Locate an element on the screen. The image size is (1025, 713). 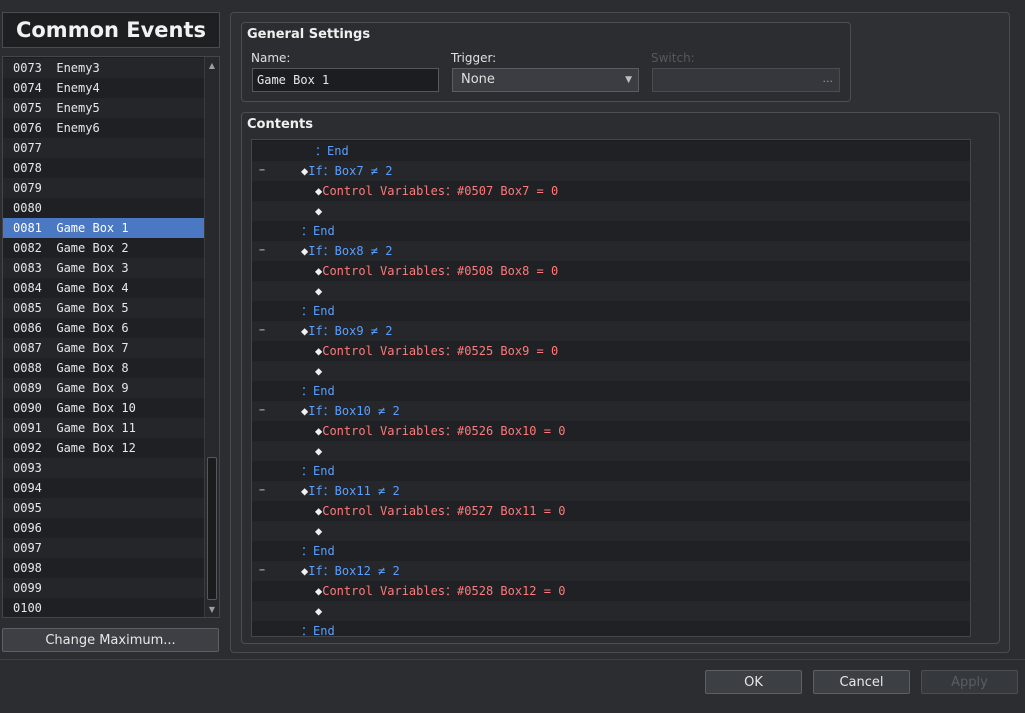
command-row: − ◆If：Box11 ≠ 2 is located at coordinates (611, 491).